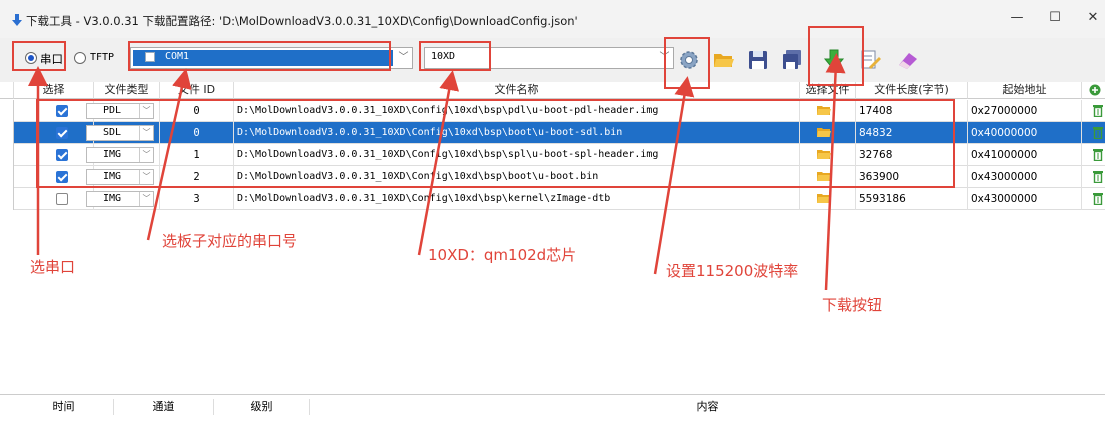  What do you see at coordinates (1025, 155) in the screenshot?
I see `start-address-cell: 0x41000000` at bounding box center [1025, 155].